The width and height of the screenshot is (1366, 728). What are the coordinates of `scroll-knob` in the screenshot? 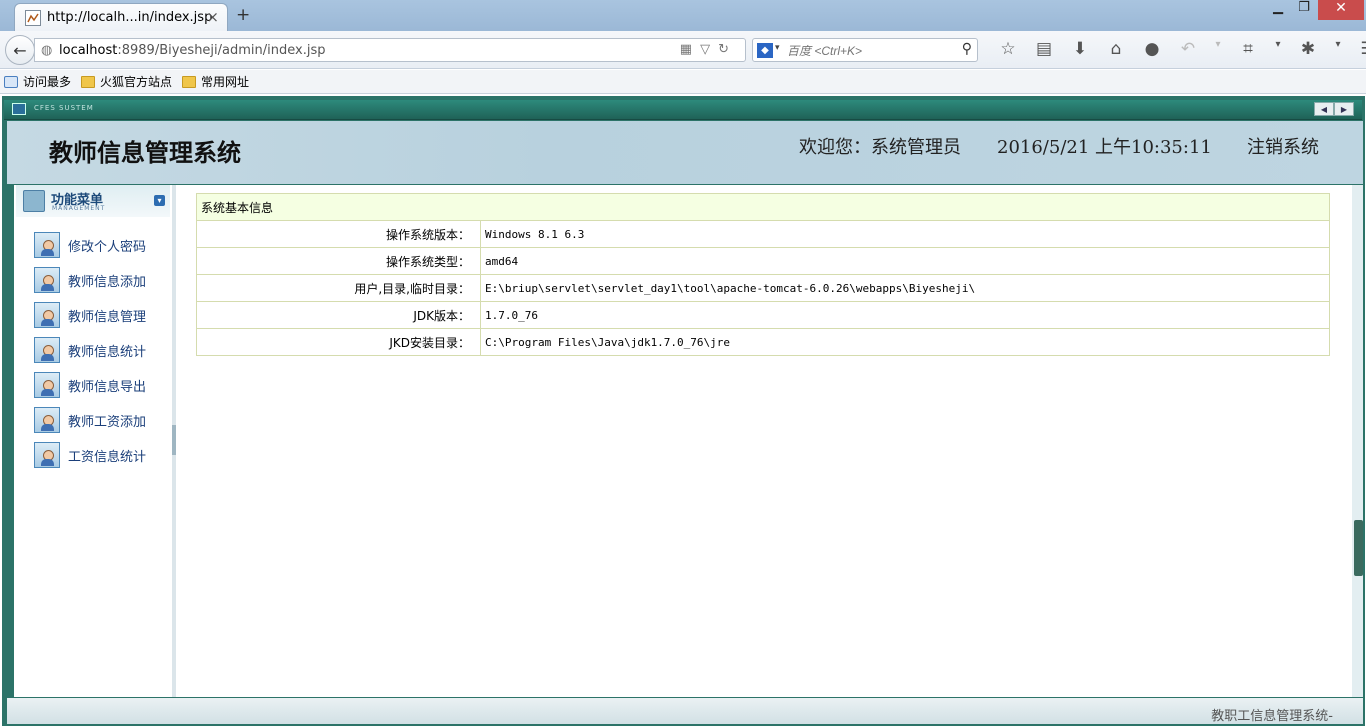 It's located at (1358, 548).